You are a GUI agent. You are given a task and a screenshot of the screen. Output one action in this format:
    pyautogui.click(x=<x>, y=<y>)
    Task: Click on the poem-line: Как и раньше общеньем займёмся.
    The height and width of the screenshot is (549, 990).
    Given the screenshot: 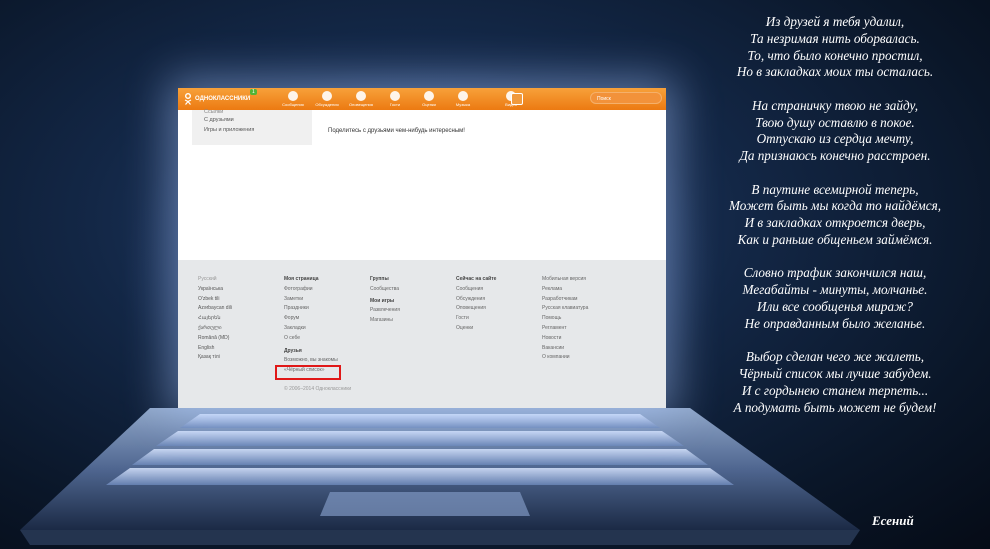 What is the action you would take?
    pyautogui.click(x=835, y=239)
    